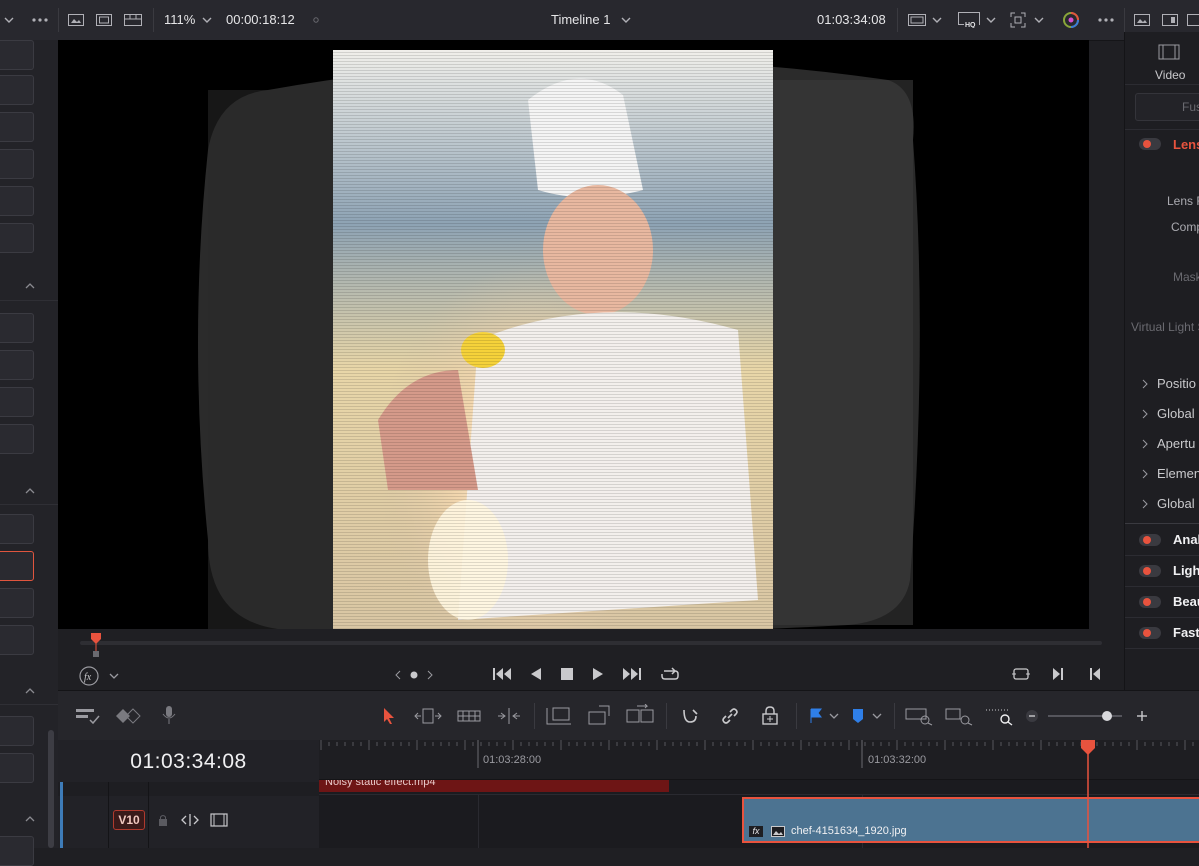  What do you see at coordinates (190, 820) in the screenshot?
I see `auto-select-icon` at bounding box center [190, 820].